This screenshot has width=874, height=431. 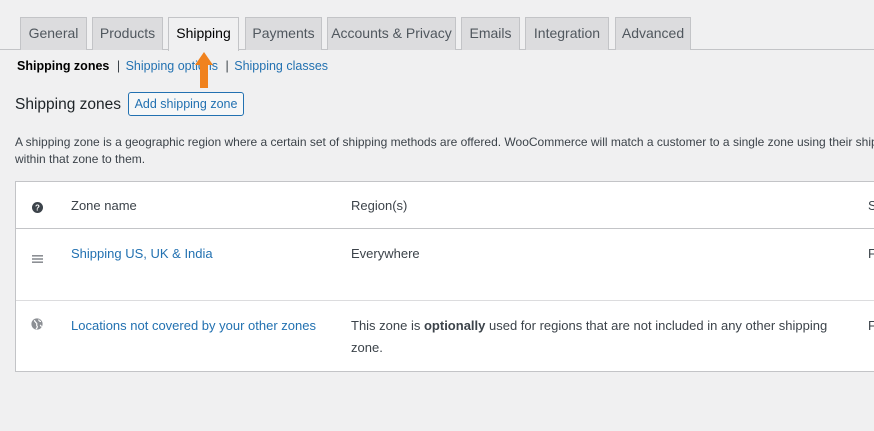 What do you see at coordinates (104, 205) in the screenshot?
I see `column-zone-name: Zone name` at bounding box center [104, 205].